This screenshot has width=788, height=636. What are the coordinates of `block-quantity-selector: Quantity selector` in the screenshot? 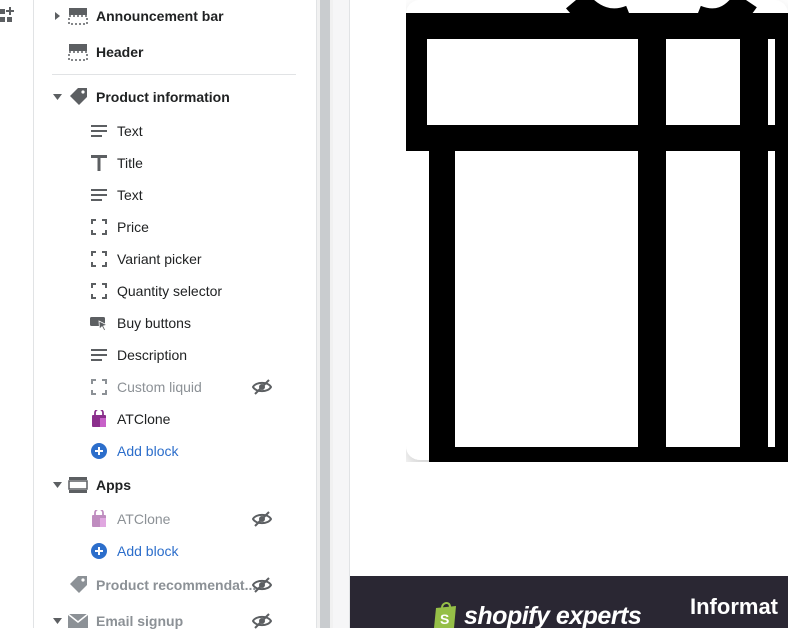 It's located at (155, 291).